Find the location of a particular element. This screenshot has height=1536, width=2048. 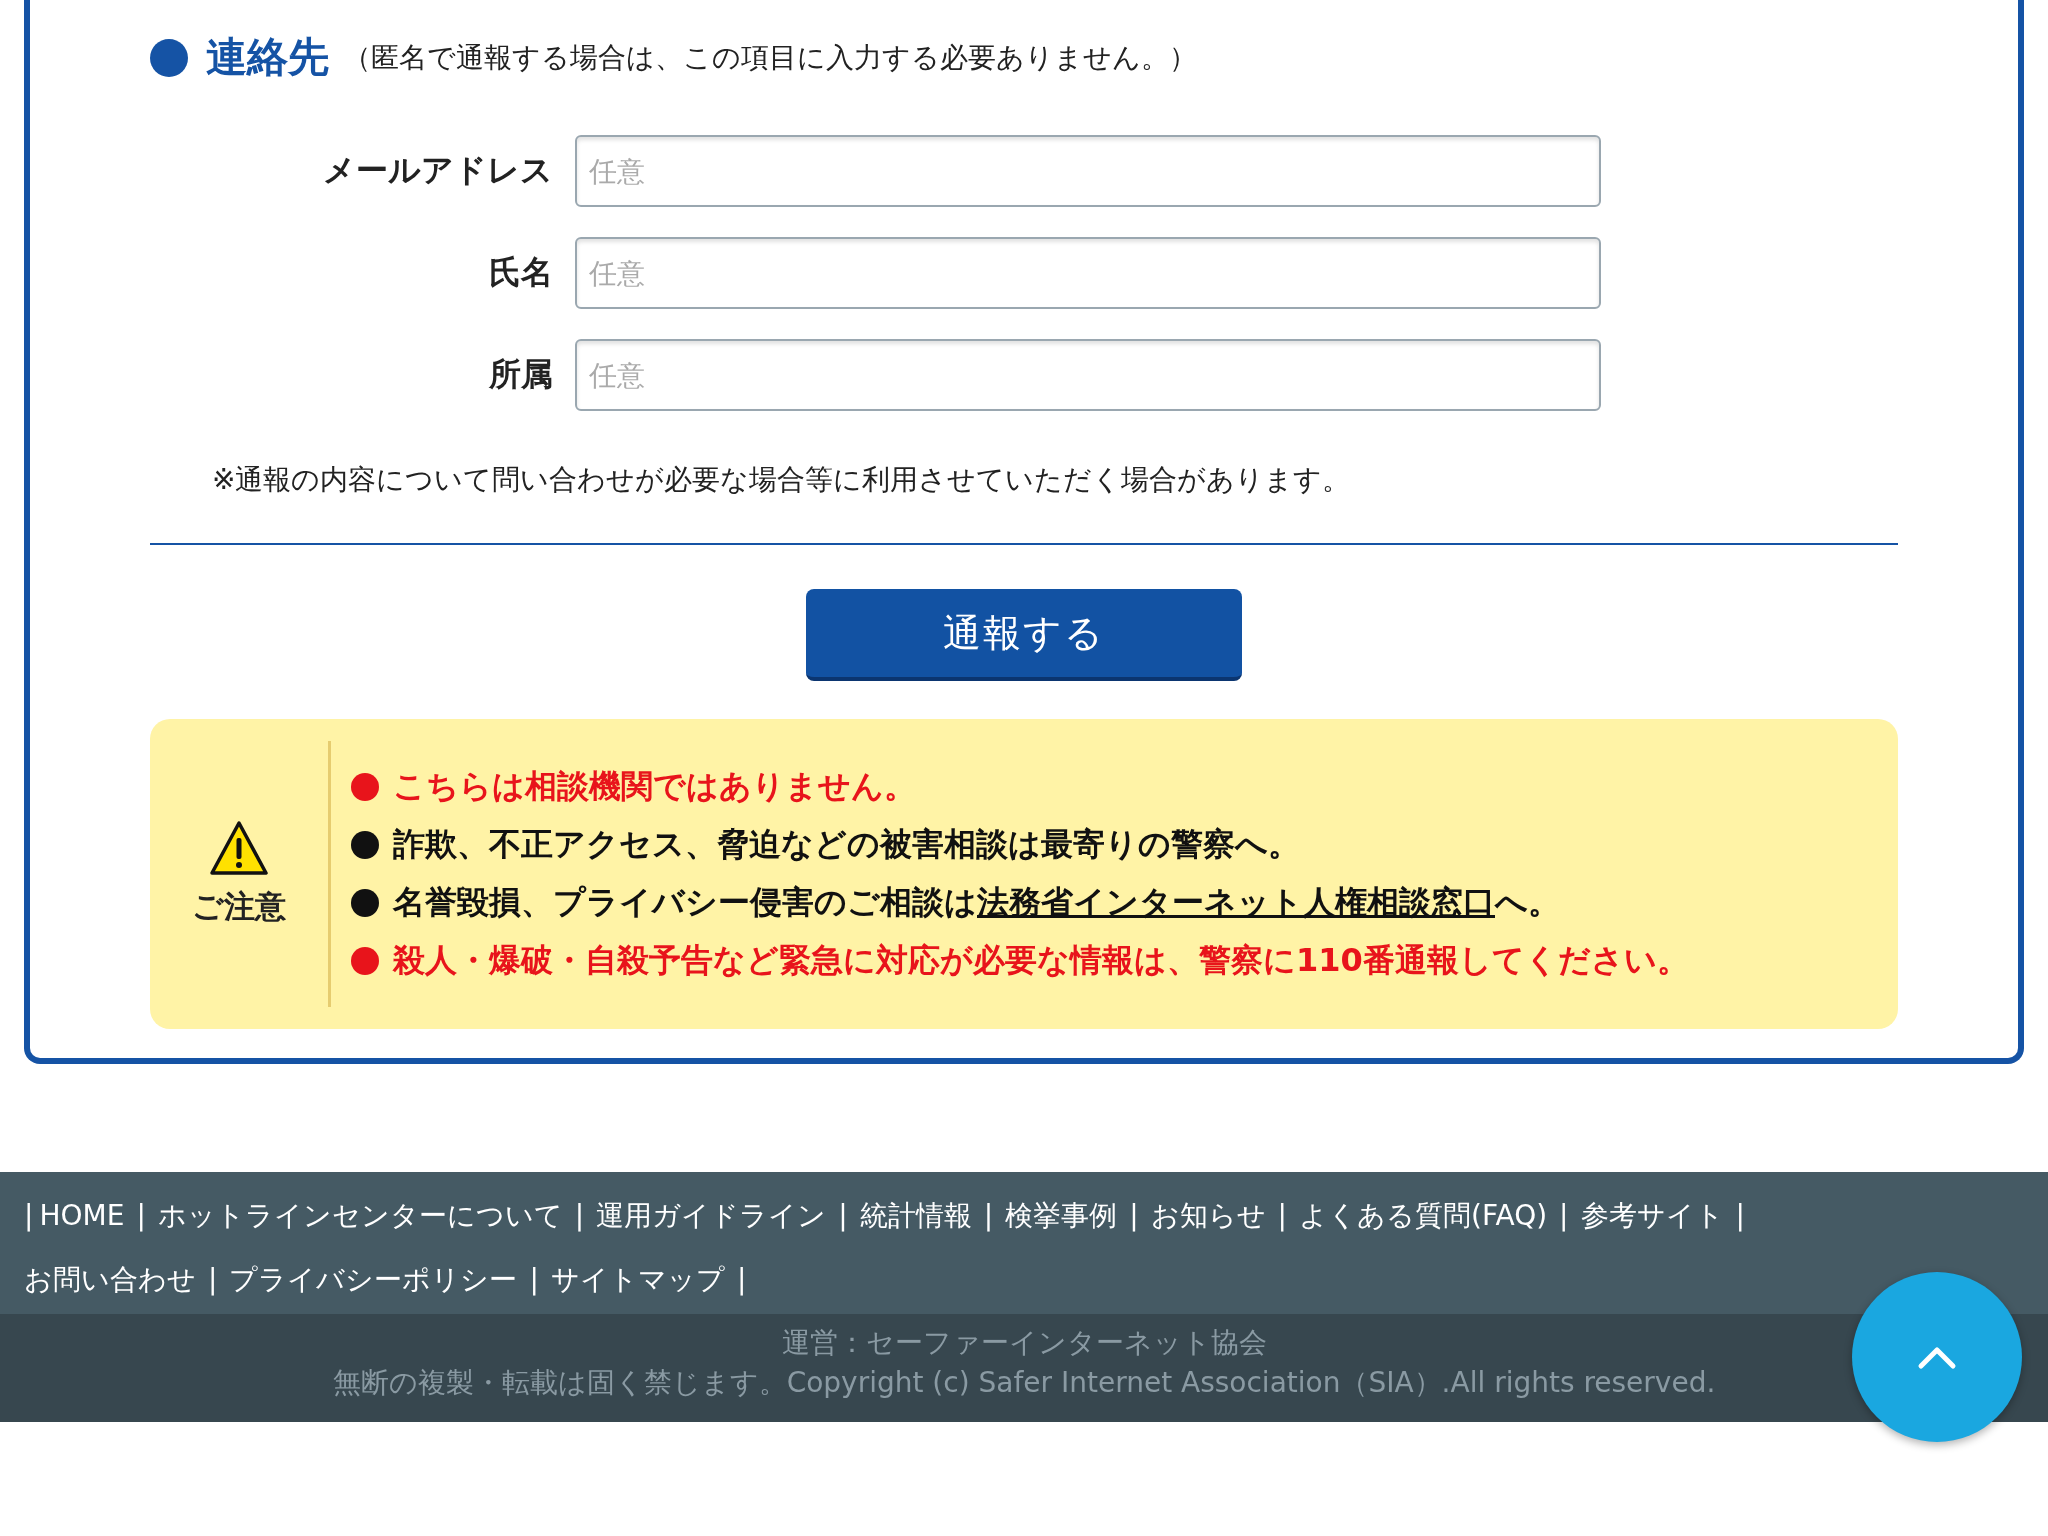

footer-link: 参考サイト is located at coordinates (1652, 1216).